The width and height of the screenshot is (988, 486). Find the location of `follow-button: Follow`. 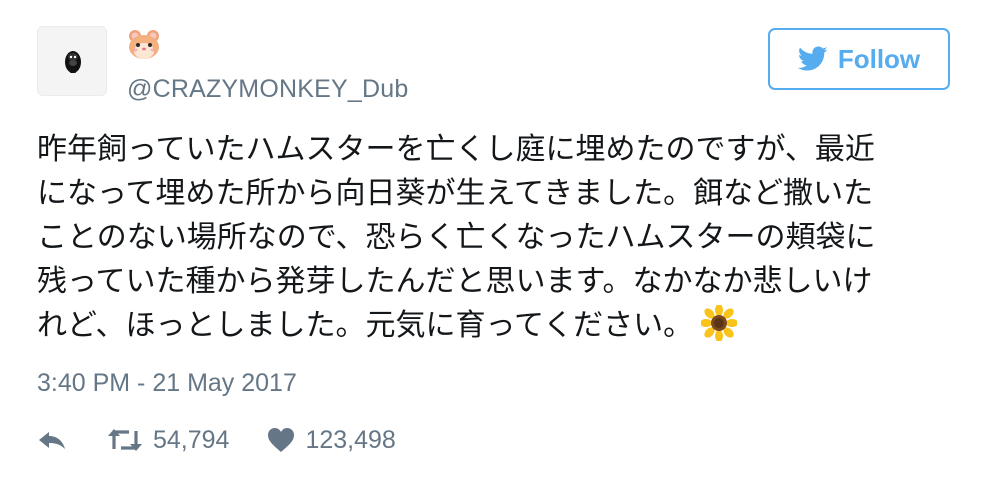

follow-button: Follow is located at coordinates (859, 59).